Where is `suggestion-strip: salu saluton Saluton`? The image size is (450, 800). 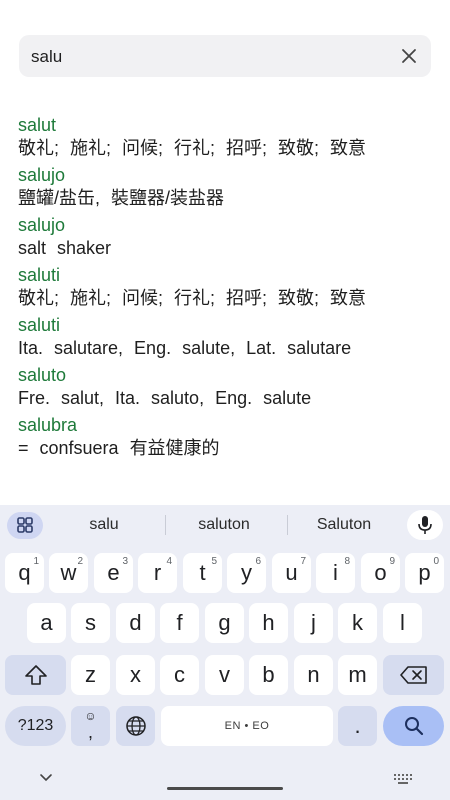
suggestion-strip: salu saluton Saluton is located at coordinates (225, 525).